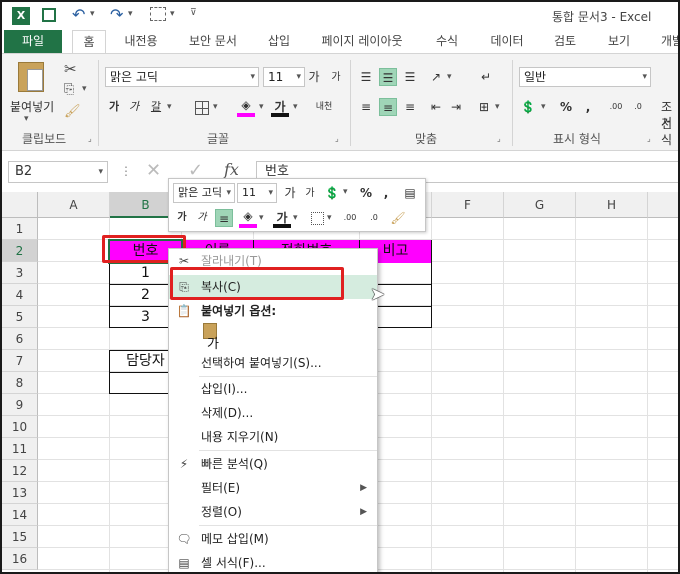 The height and width of the screenshot is (574, 680). Describe the element at coordinates (336, 78) in the screenshot. I see `shrink-font-icon: 가` at that location.